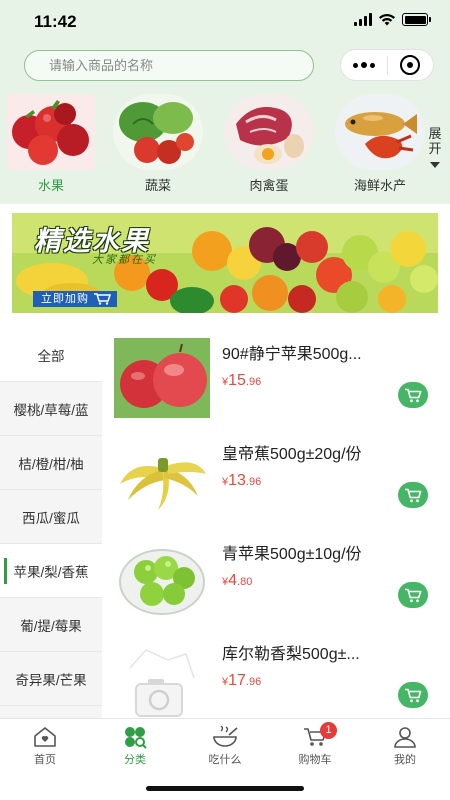  I want to click on side-item-label: 苹果/梨/香蕉, so click(51, 572).